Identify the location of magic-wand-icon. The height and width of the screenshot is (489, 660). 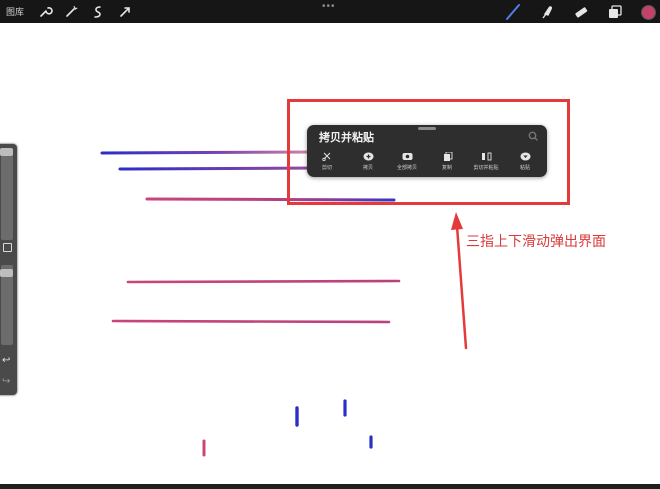
(71, 12).